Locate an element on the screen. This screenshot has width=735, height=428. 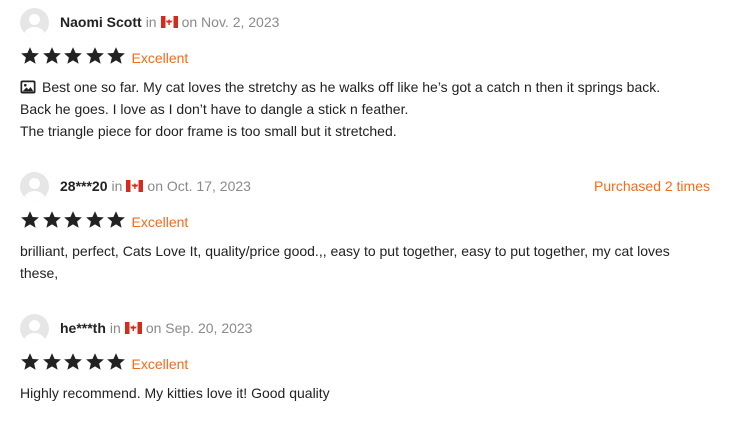
reviewer-name: 28***20 is located at coordinates (84, 186).